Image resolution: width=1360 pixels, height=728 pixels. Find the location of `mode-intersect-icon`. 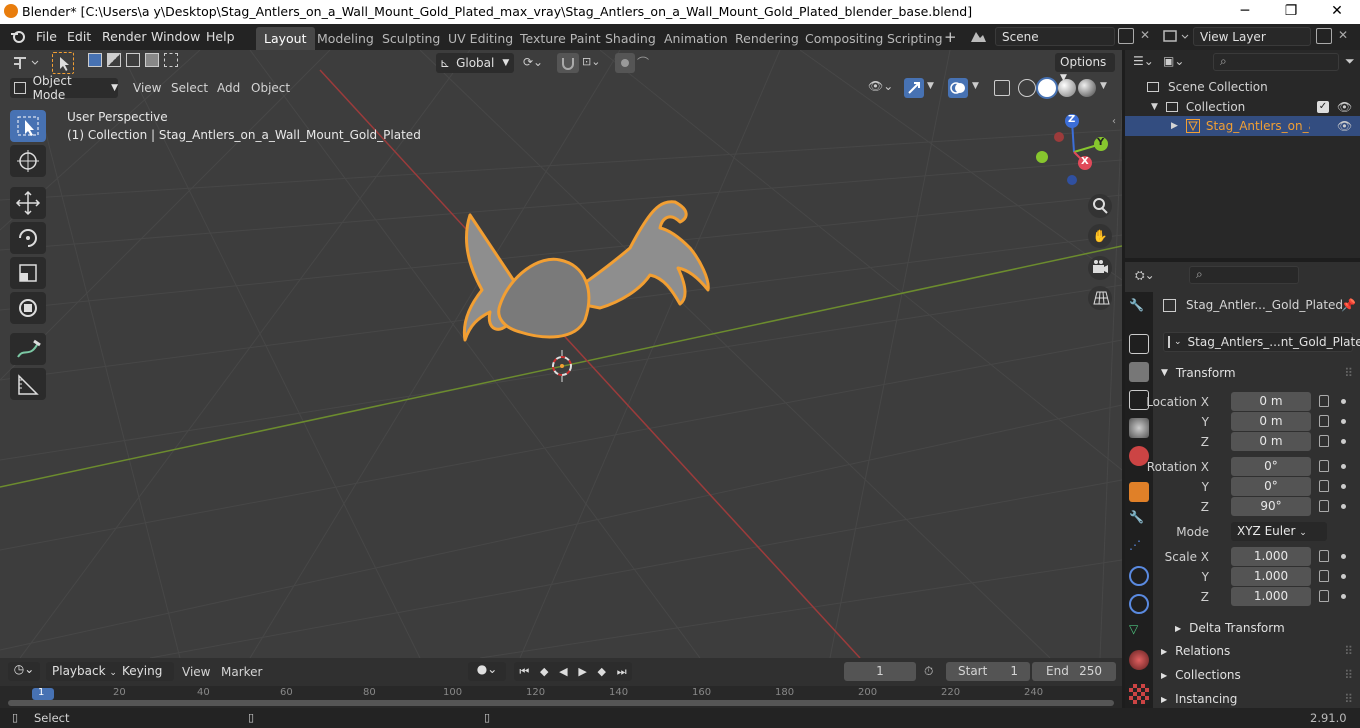

mode-intersect-icon is located at coordinates (171, 60).